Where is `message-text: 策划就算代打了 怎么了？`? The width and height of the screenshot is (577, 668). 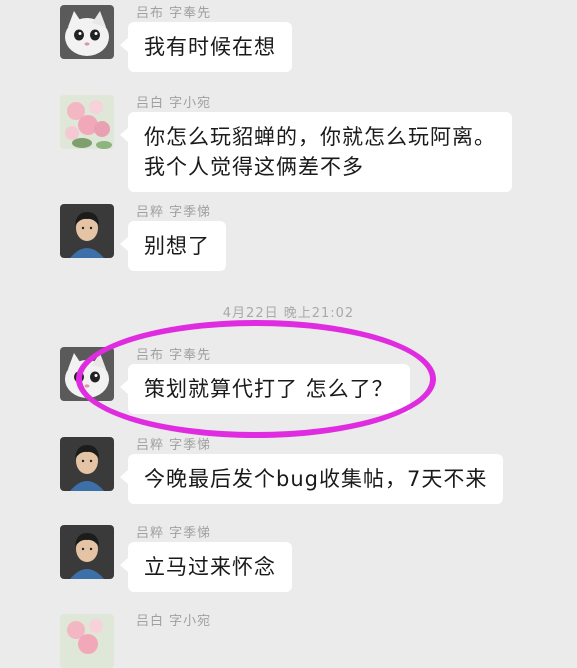
message-text: 策划就算代打了 怎么了？ is located at coordinates (269, 389).